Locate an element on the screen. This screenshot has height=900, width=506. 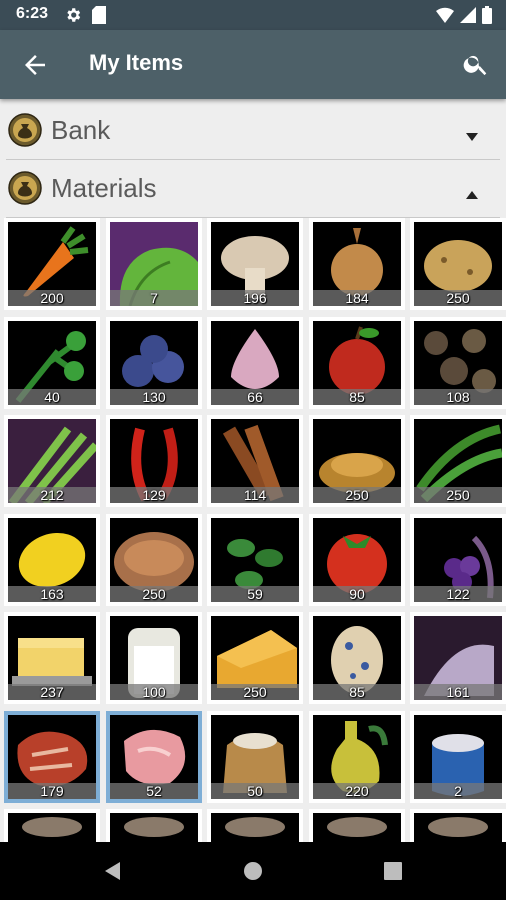
item-quantity: 59 is located at coordinates (255, 594).